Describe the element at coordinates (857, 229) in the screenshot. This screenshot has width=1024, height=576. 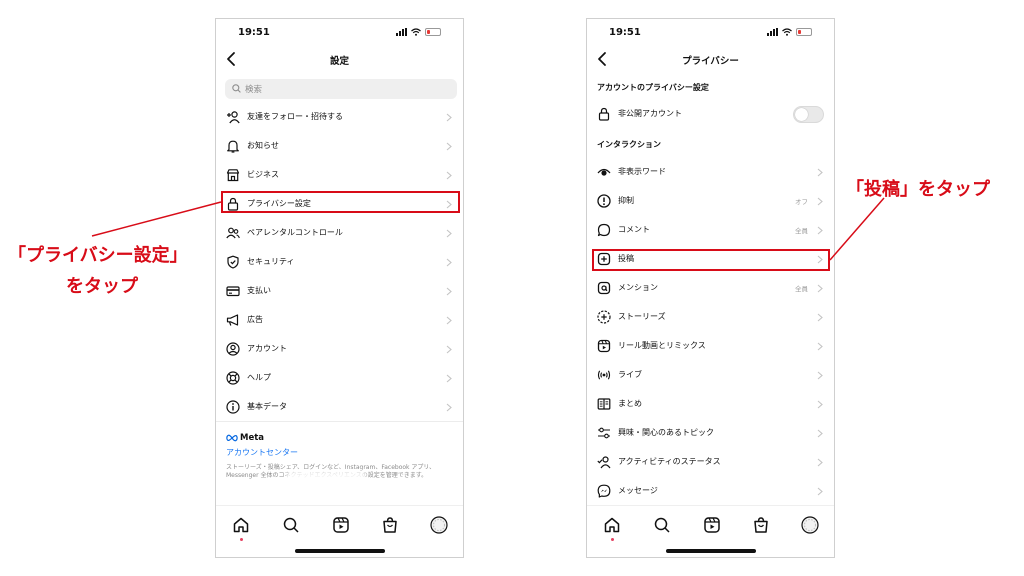
I see `leader-line-right` at that location.